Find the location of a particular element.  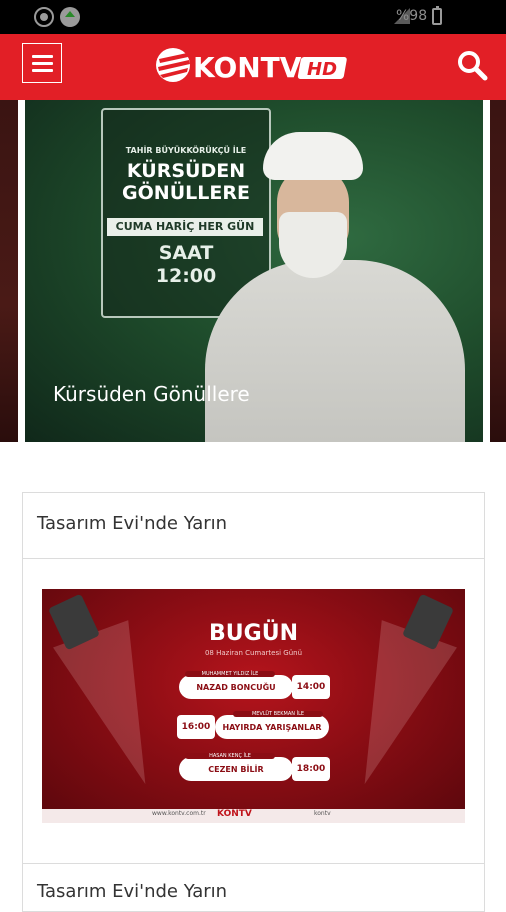

battery-percentage: %98 is located at coordinates (412, 16).